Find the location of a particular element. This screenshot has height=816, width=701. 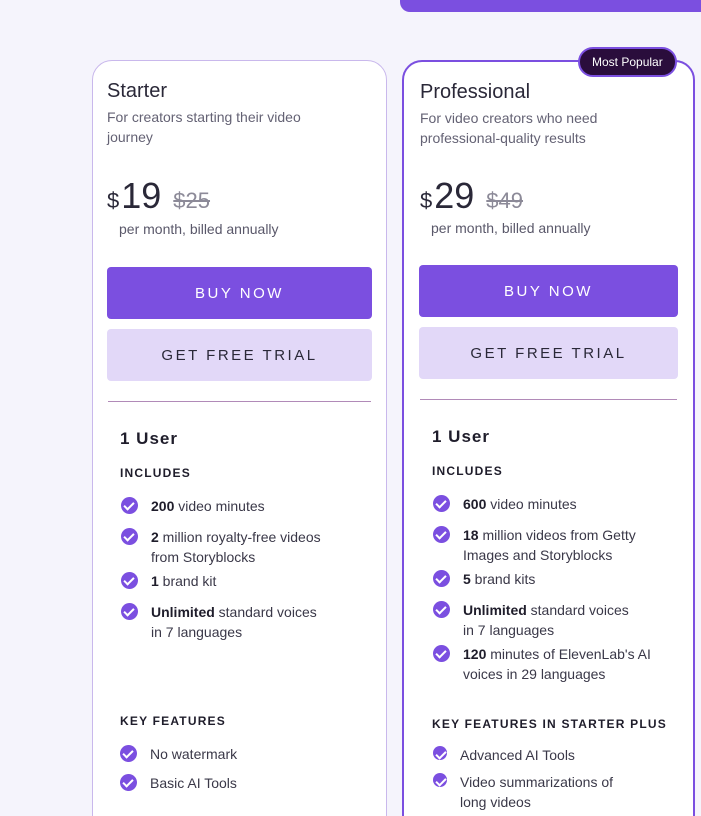

most-popular-badge: Most Popular is located at coordinates (627, 62).